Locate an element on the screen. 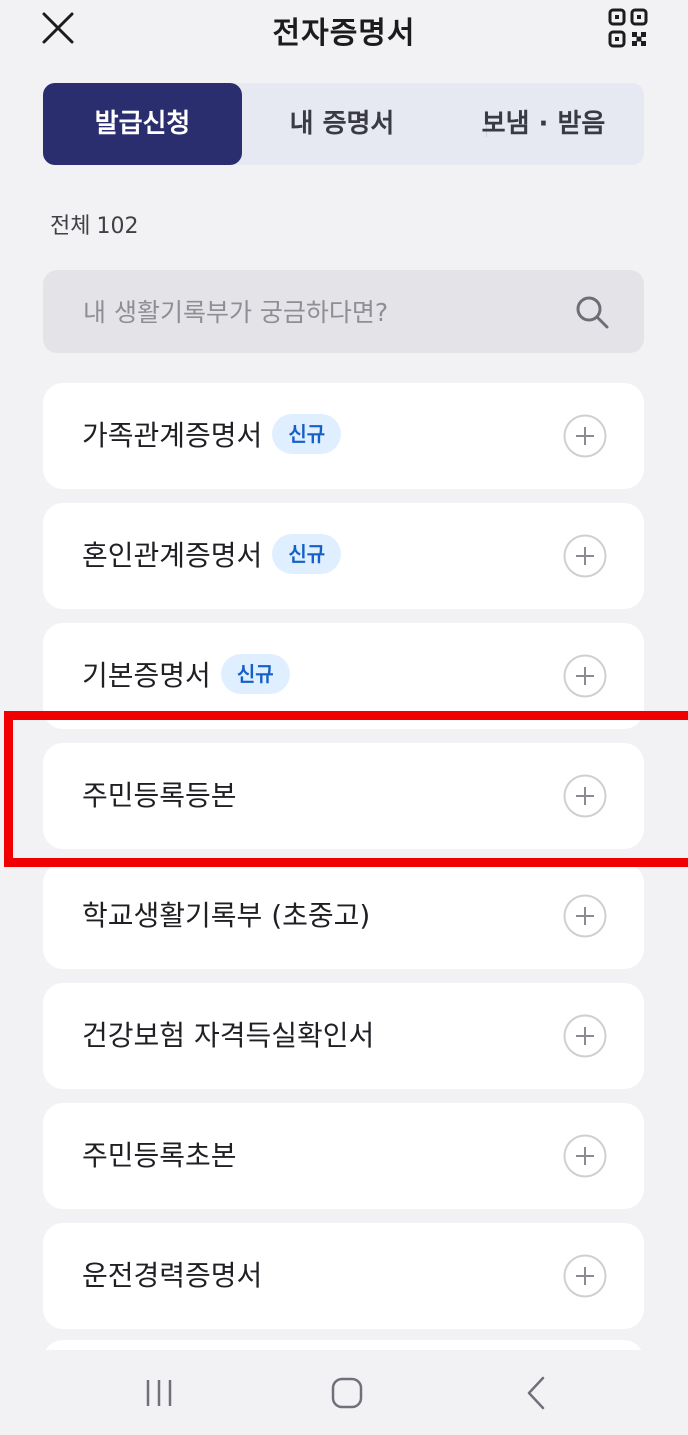 The width and height of the screenshot is (688, 1435). back-button is located at coordinates (537, 1393).